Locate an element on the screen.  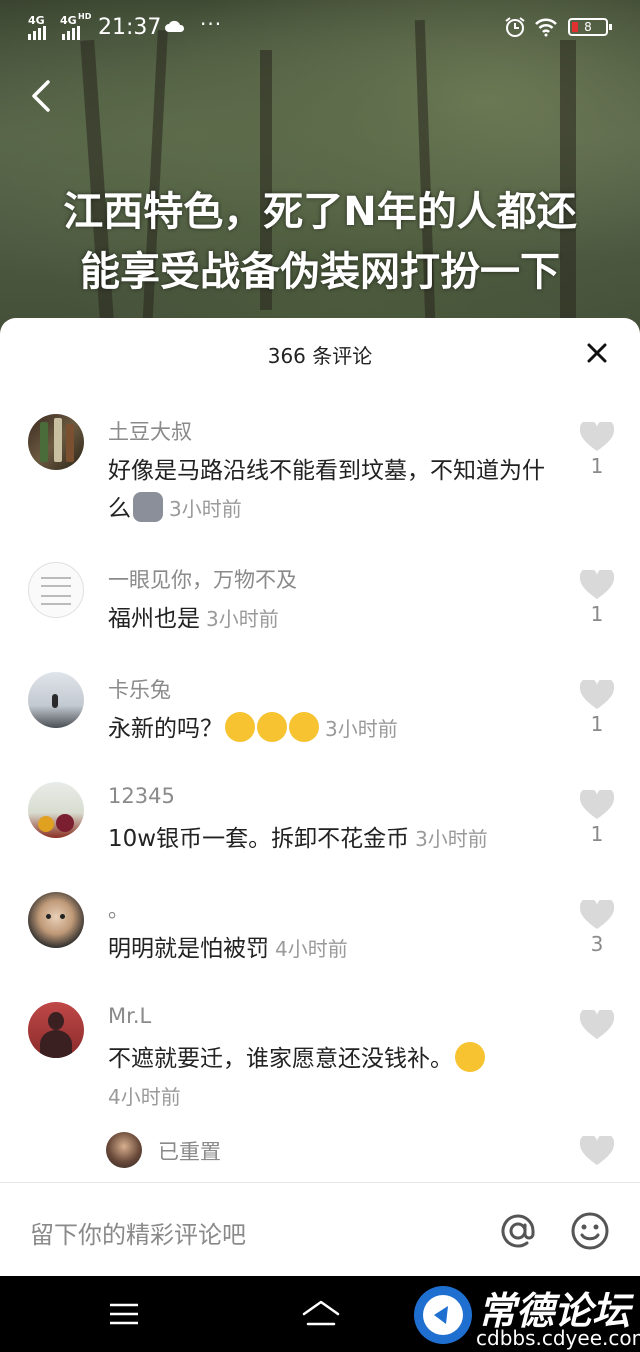
comment-body: 永新的吗？ is located at coordinates (165, 729).